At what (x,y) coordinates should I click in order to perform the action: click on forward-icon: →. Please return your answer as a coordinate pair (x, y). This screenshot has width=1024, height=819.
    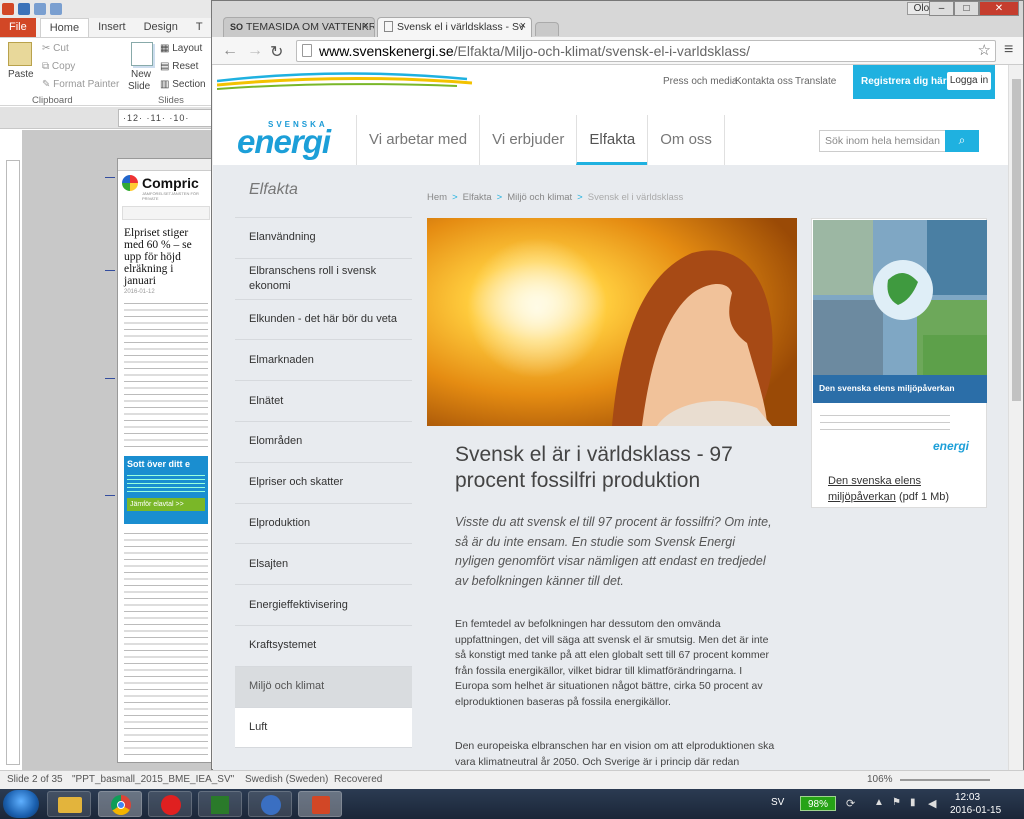
    Looking at the image, I should click on (255, 51).